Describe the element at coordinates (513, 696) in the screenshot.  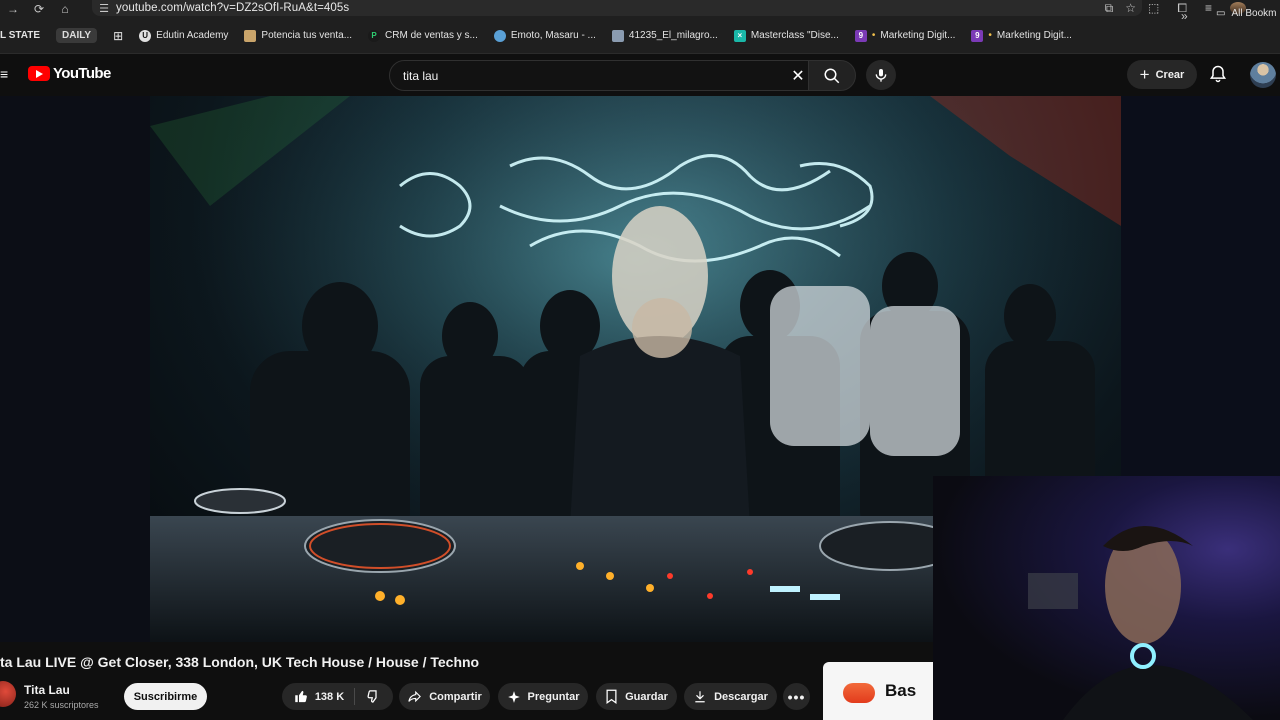
I see `sparkle-icon` at that location.